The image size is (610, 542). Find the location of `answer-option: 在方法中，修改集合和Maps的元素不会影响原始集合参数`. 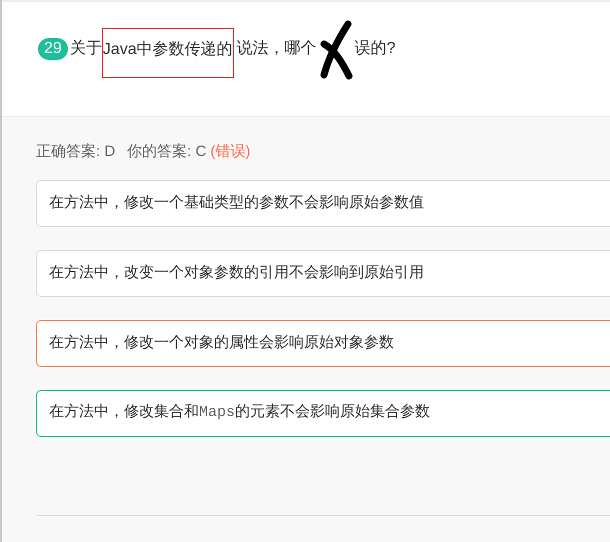

answer-option: 在方法中，修改集合和Maps的元素不会影响原始集合参数 is located at coordinates (323, 413).